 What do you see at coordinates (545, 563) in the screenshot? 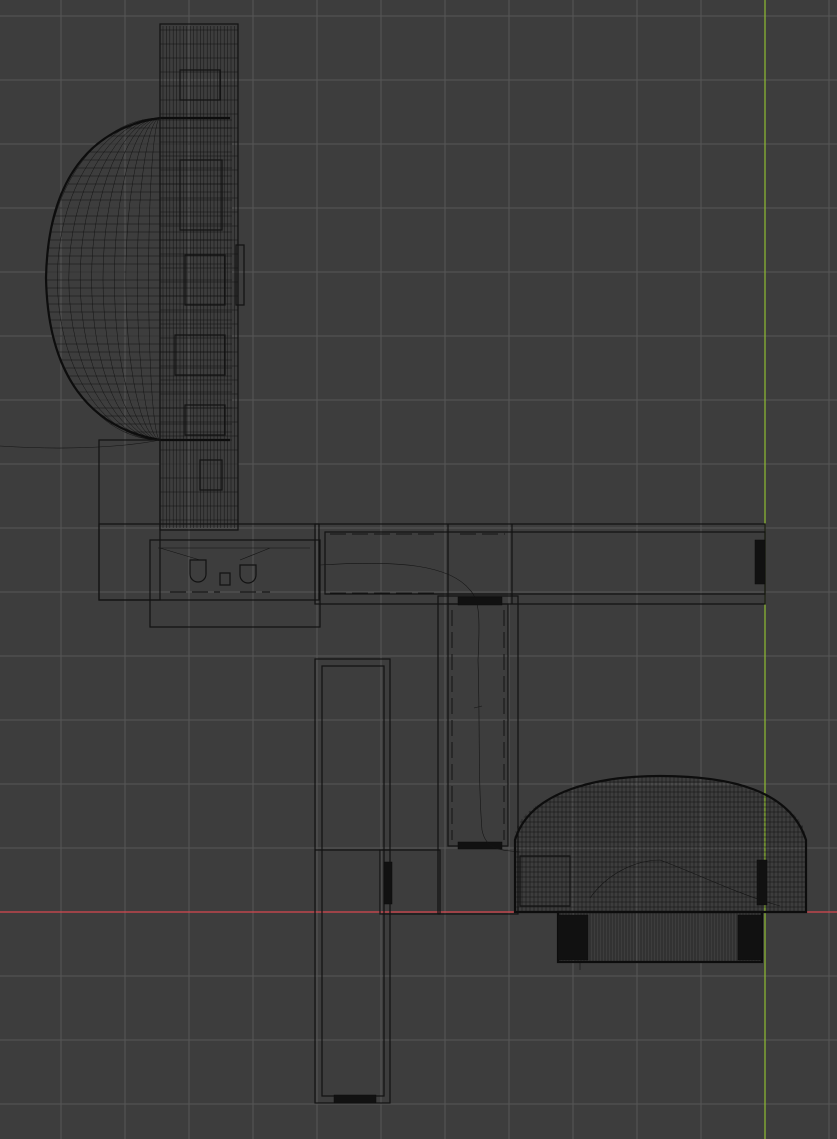
I see `corridor-ne-inner` at bounding box center [545, 563].